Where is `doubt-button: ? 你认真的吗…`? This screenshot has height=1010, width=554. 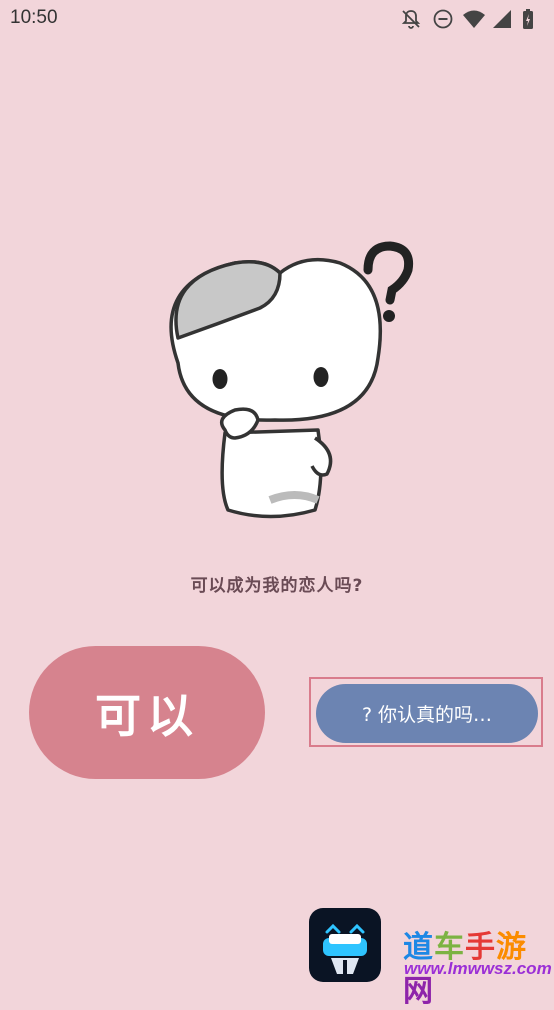 doubt-button: ? 你认真的吗… is located at coordinates (427, 713).